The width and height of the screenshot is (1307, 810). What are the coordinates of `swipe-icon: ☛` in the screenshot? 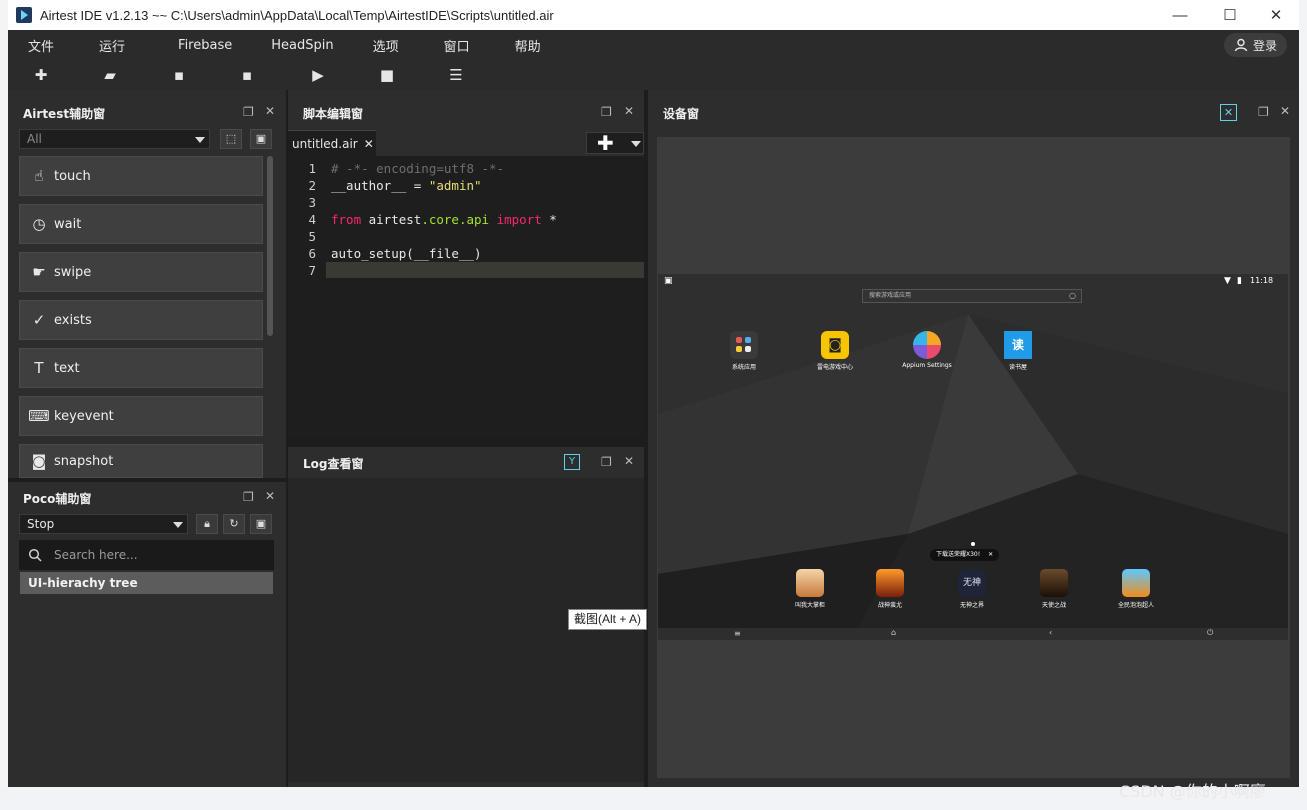 It's located at (39, 272).